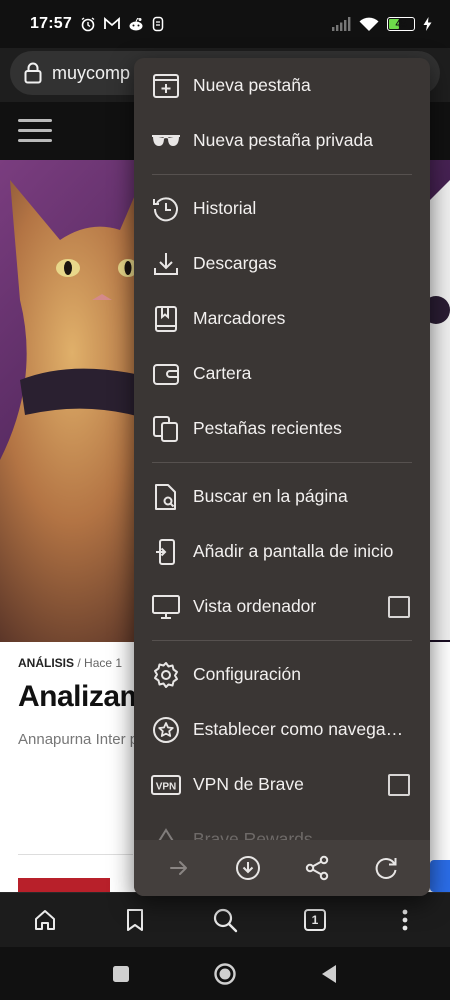  I want to click on wifi-icon, so click(369, 24).